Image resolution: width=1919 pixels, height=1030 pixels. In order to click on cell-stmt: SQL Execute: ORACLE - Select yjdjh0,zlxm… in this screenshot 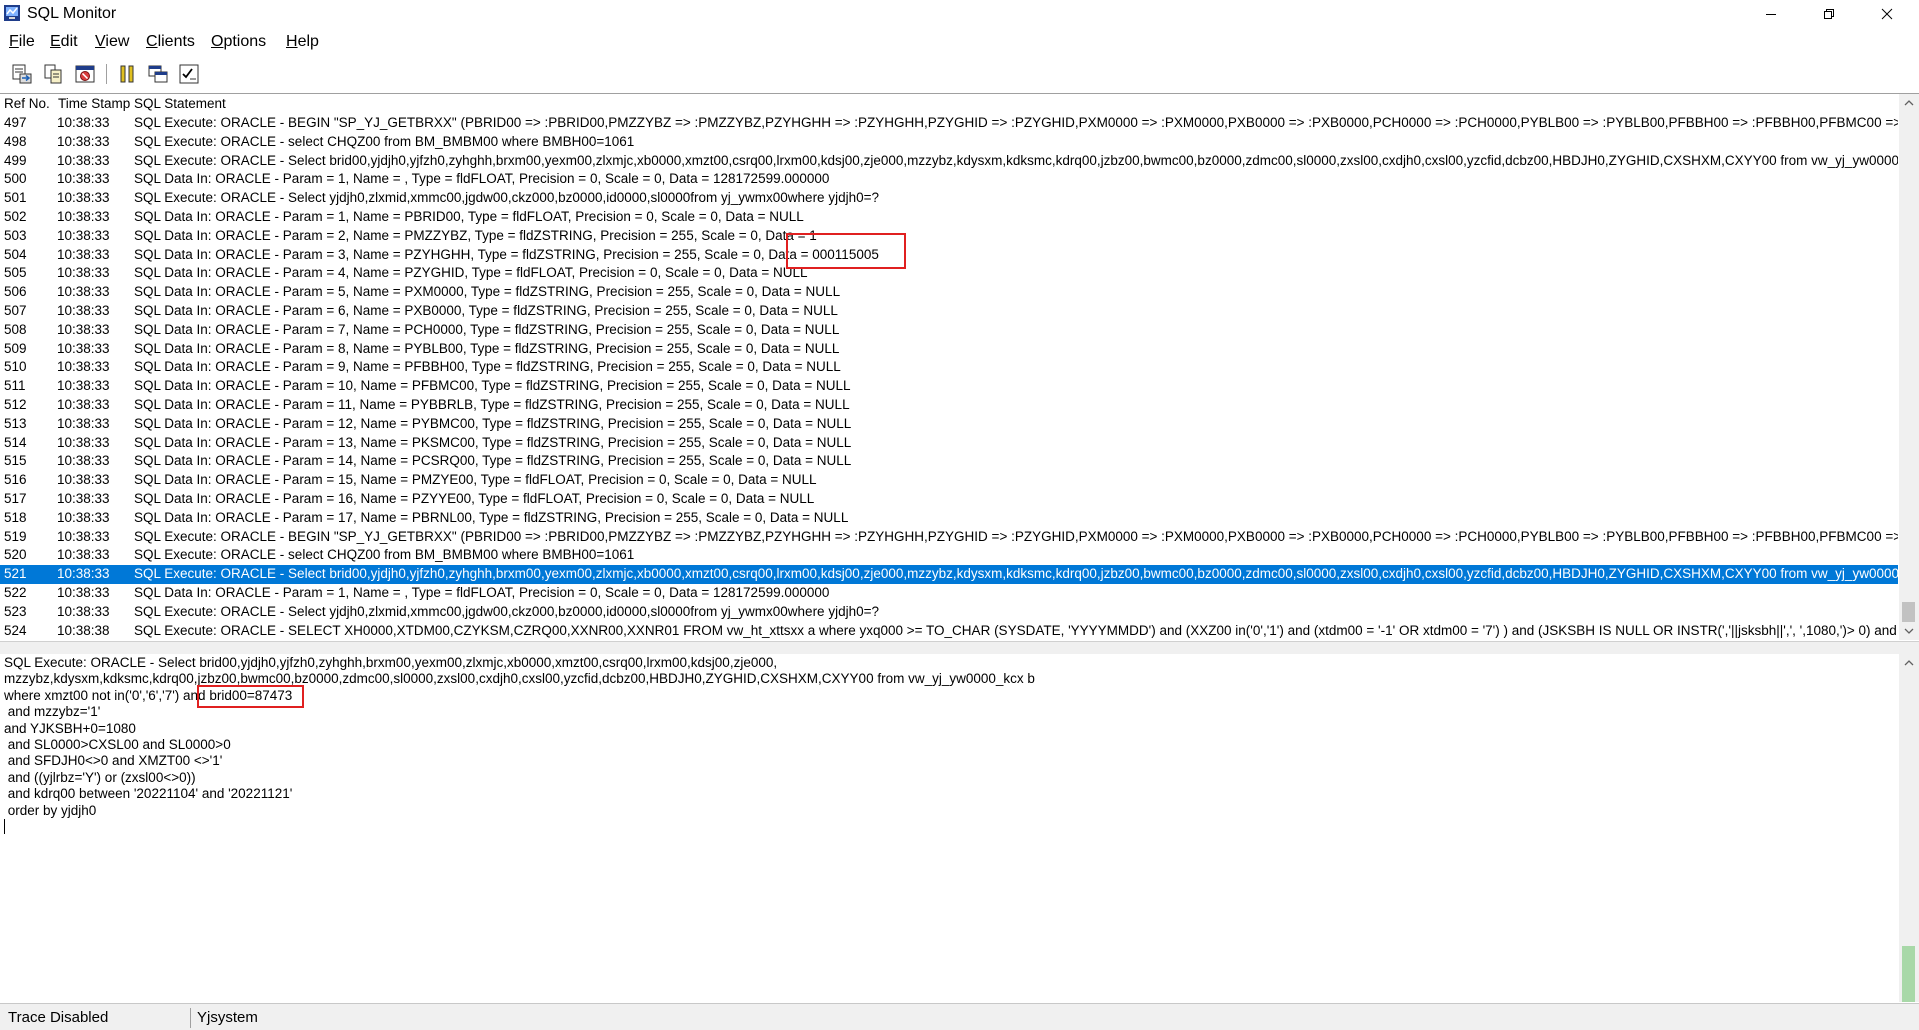, I will do `click(506, 611)`.